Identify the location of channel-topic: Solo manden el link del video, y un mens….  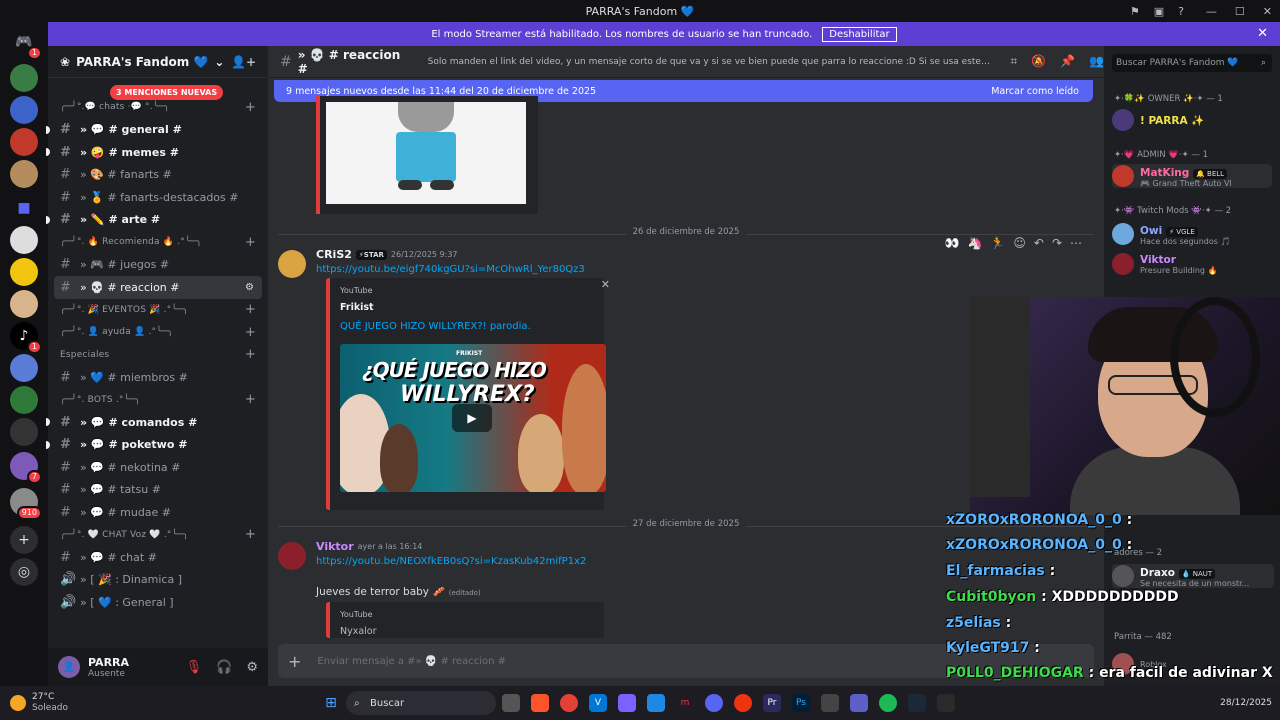
(710, 62).